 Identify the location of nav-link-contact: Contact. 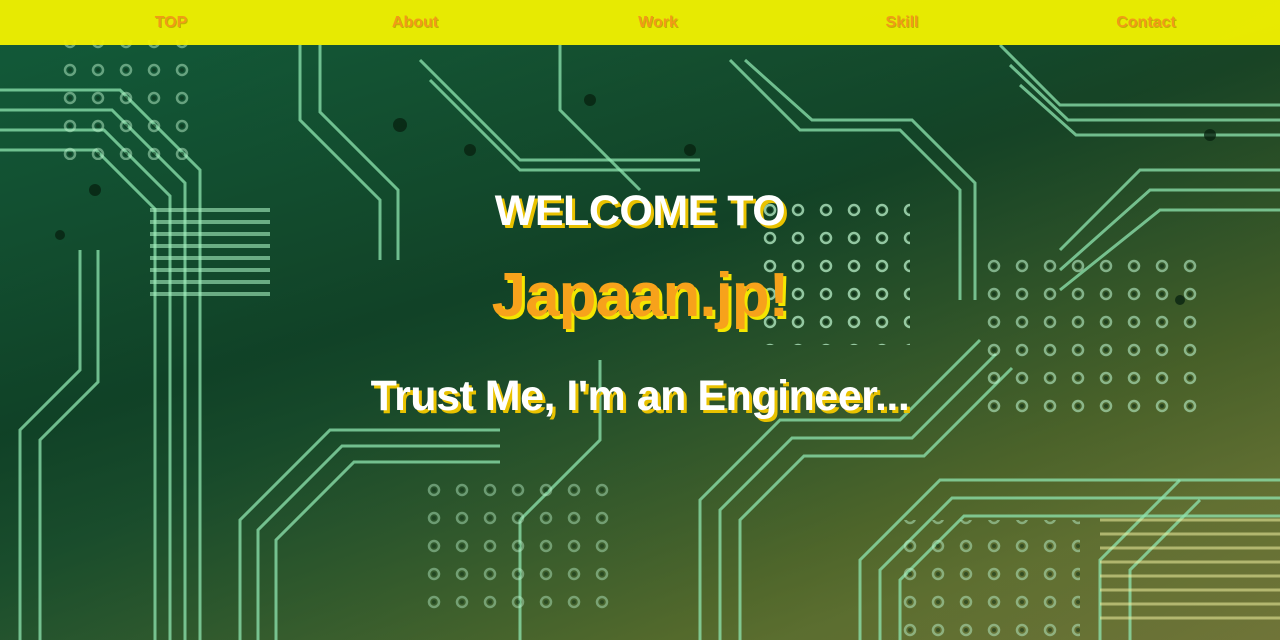
(1146, 22).